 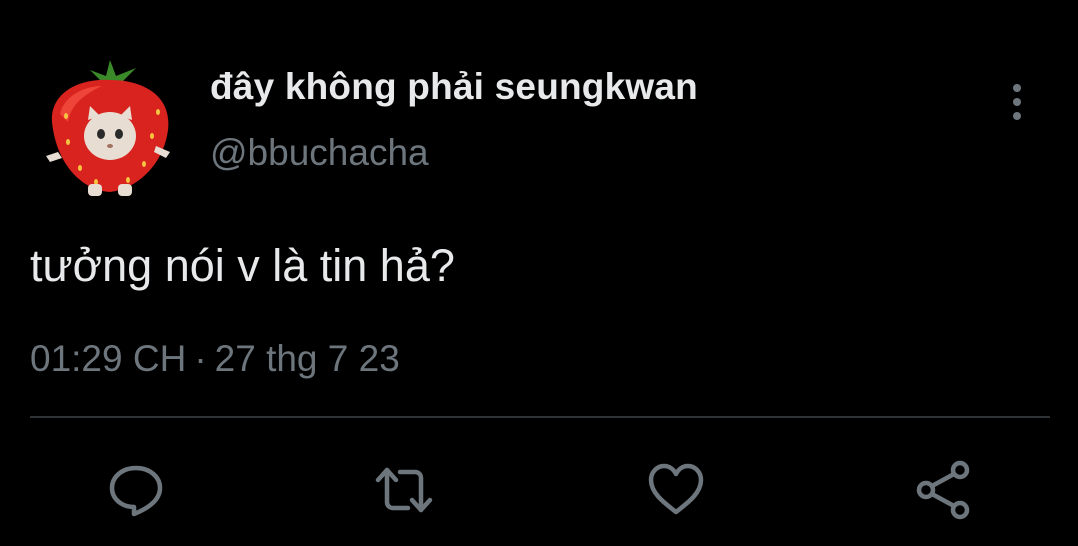 I want to click on tweet-date: 27 thg 7 23, so click(x=307, y=358).